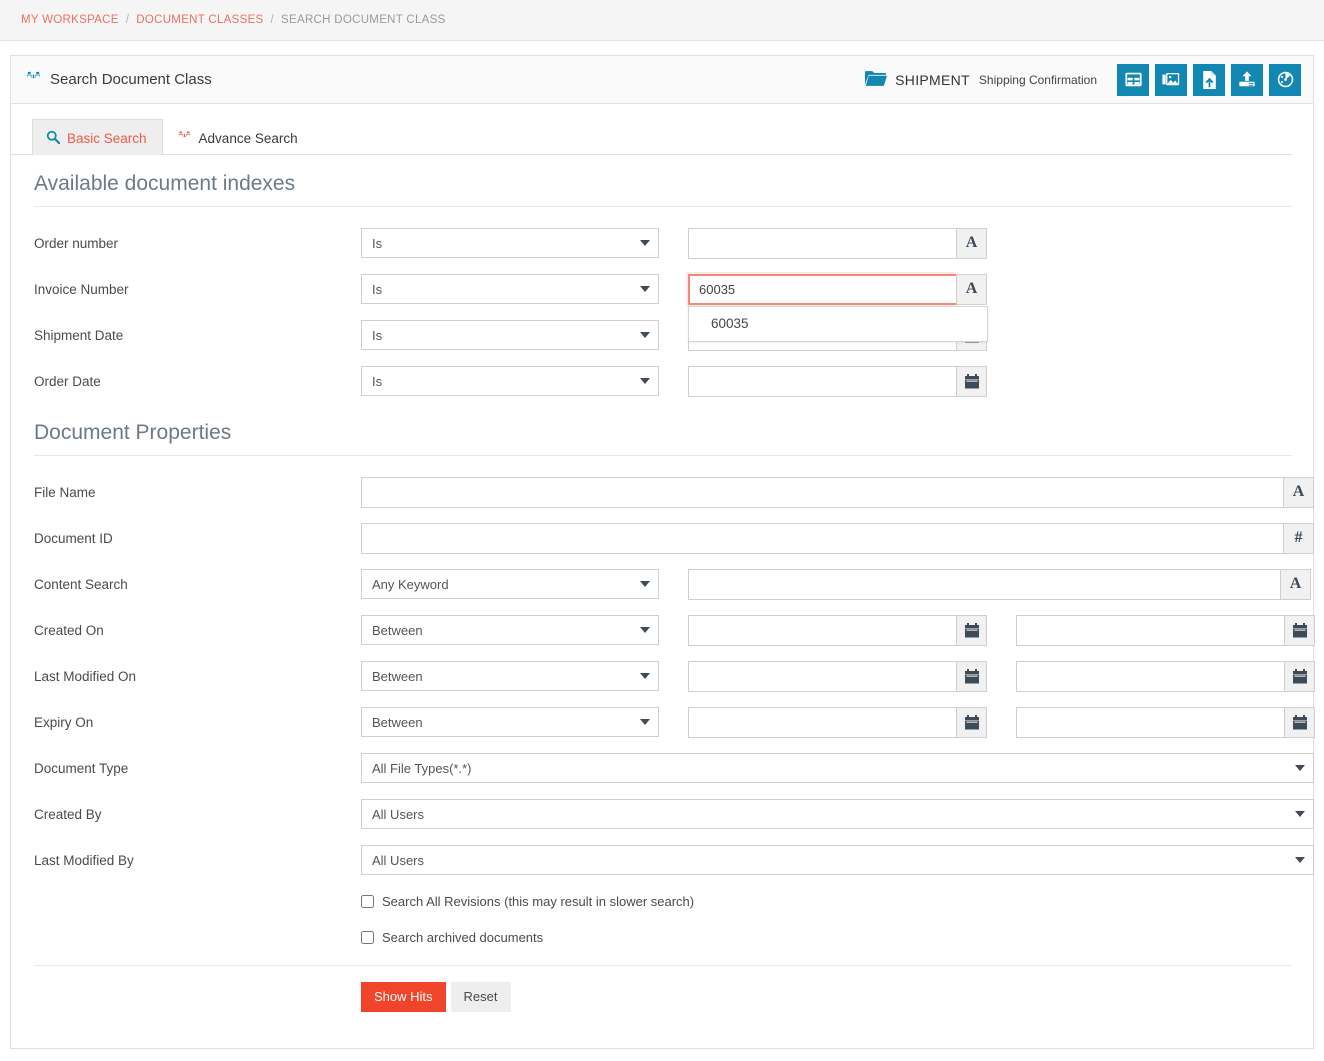 The height and width of the screenshot is (1061, 1324). Describe the element at coordinates (1133, 79) in the screenshot. I see `grid-view-icon` at that location.